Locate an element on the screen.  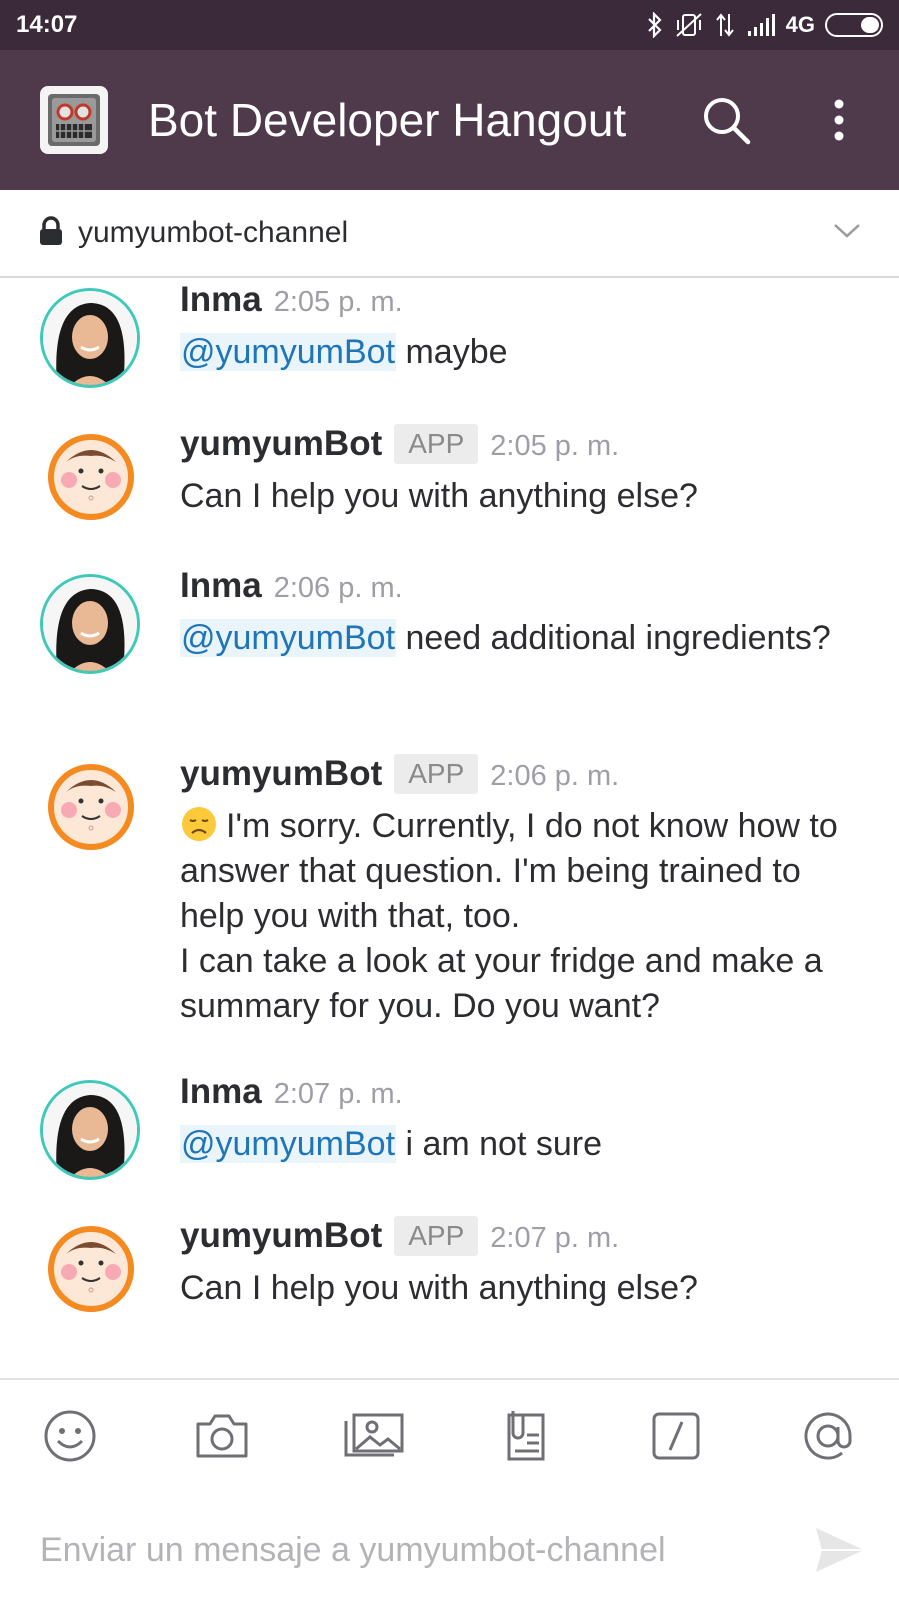
network-type: 4G is located at coordinates (800, 24).